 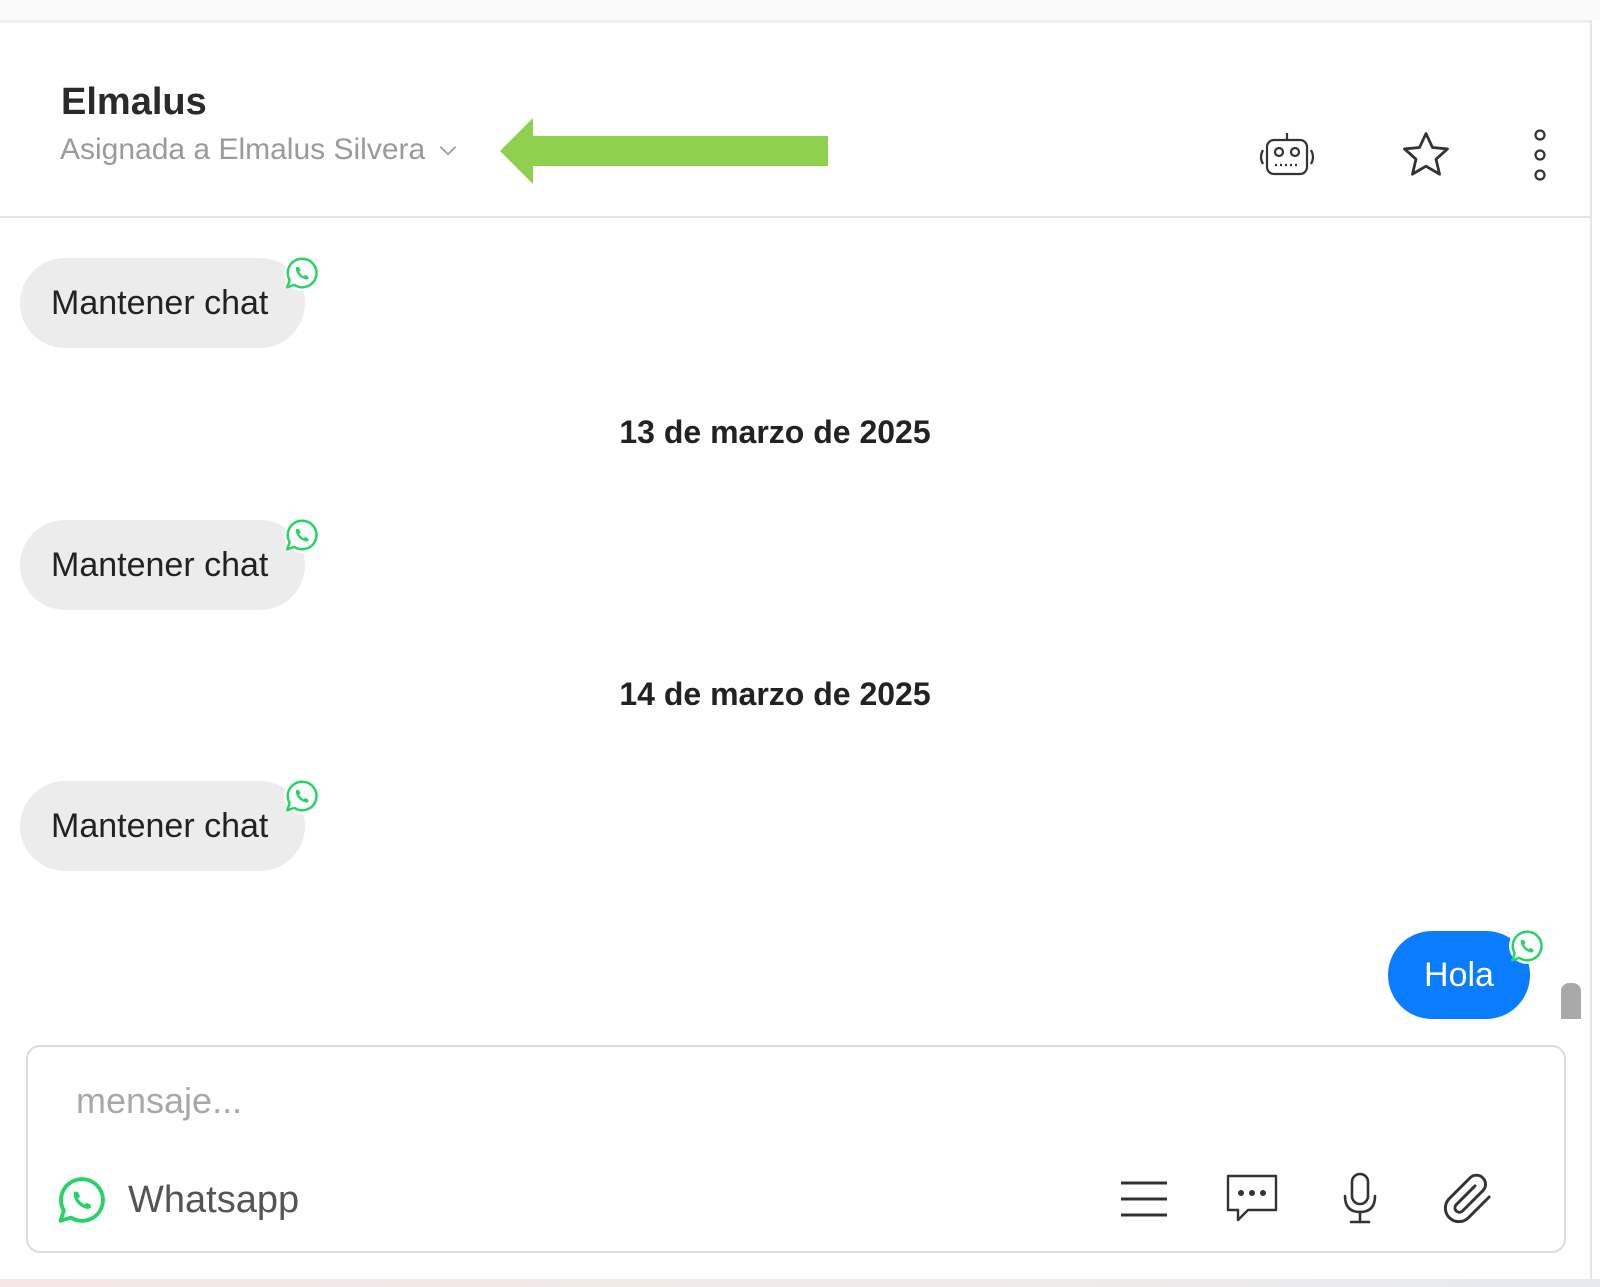 I want to click on annotation-arrow, so click(x=664, y=151).